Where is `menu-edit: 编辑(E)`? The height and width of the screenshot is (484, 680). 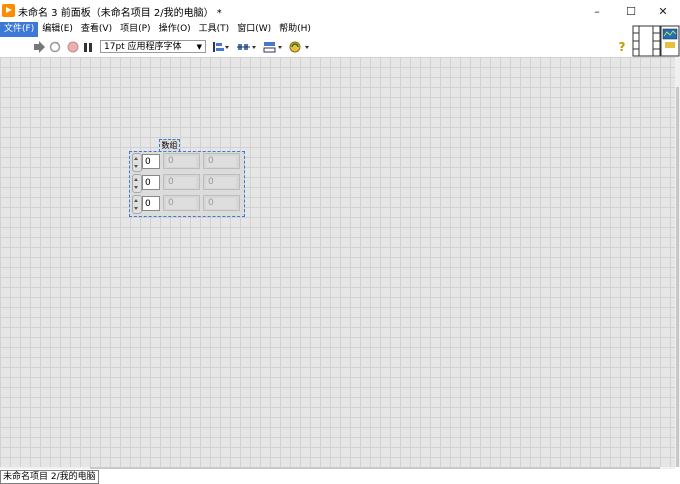
menu-edit: 编辑(E) is located at coordinates (57, 29).